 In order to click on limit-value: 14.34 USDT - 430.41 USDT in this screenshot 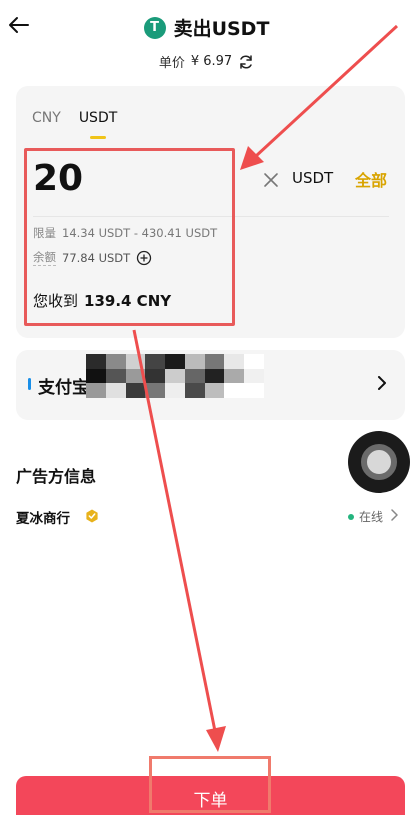, I will do `click(140, 233)`.